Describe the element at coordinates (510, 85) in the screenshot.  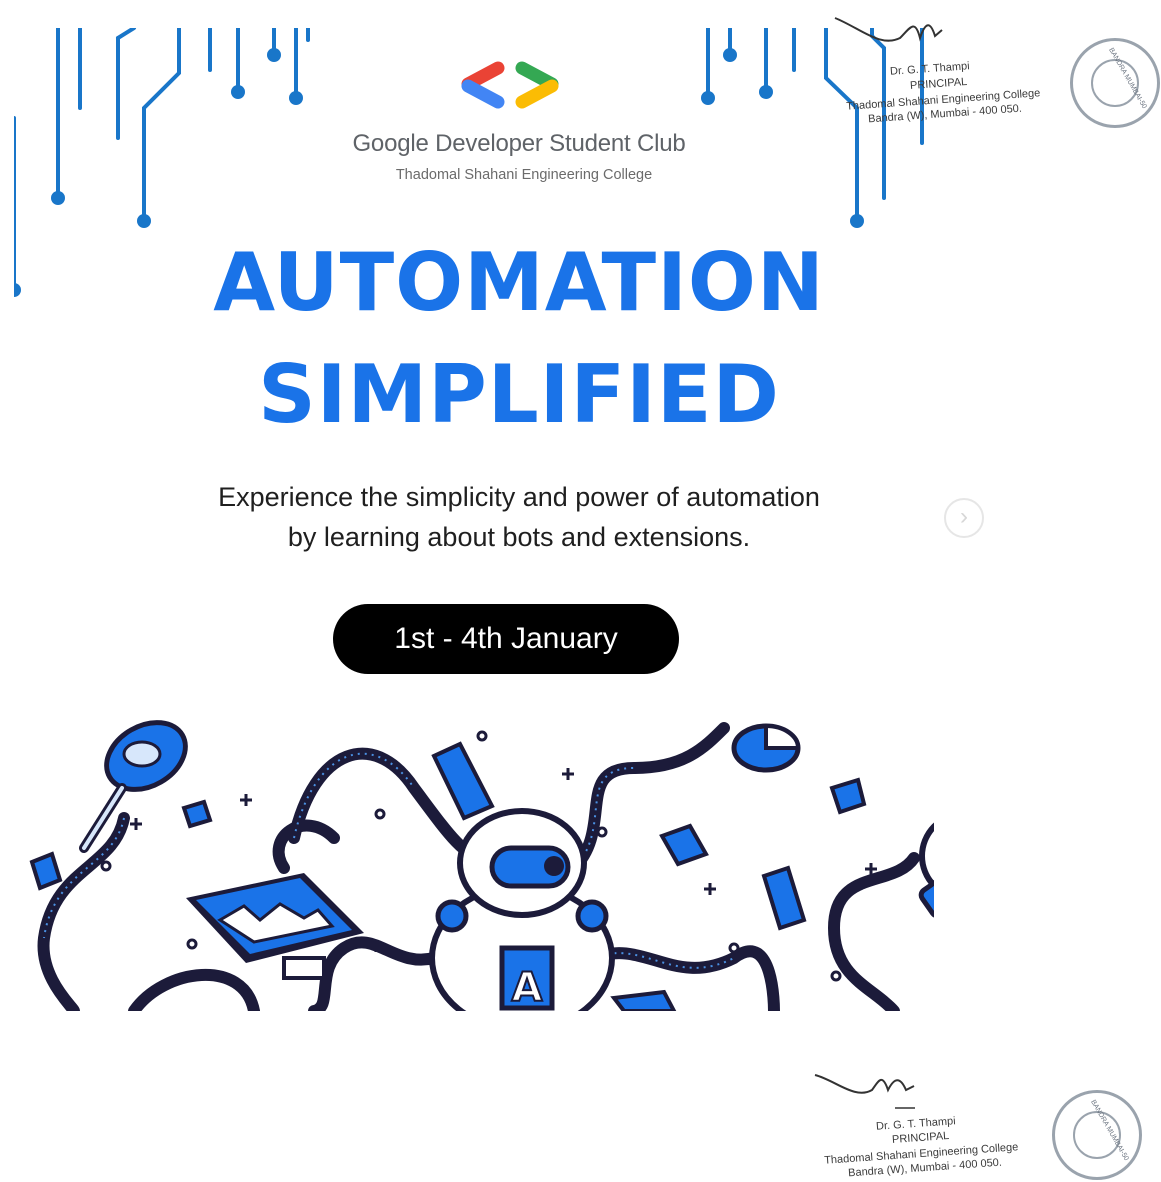
I see `gdsc-logo` at that location.